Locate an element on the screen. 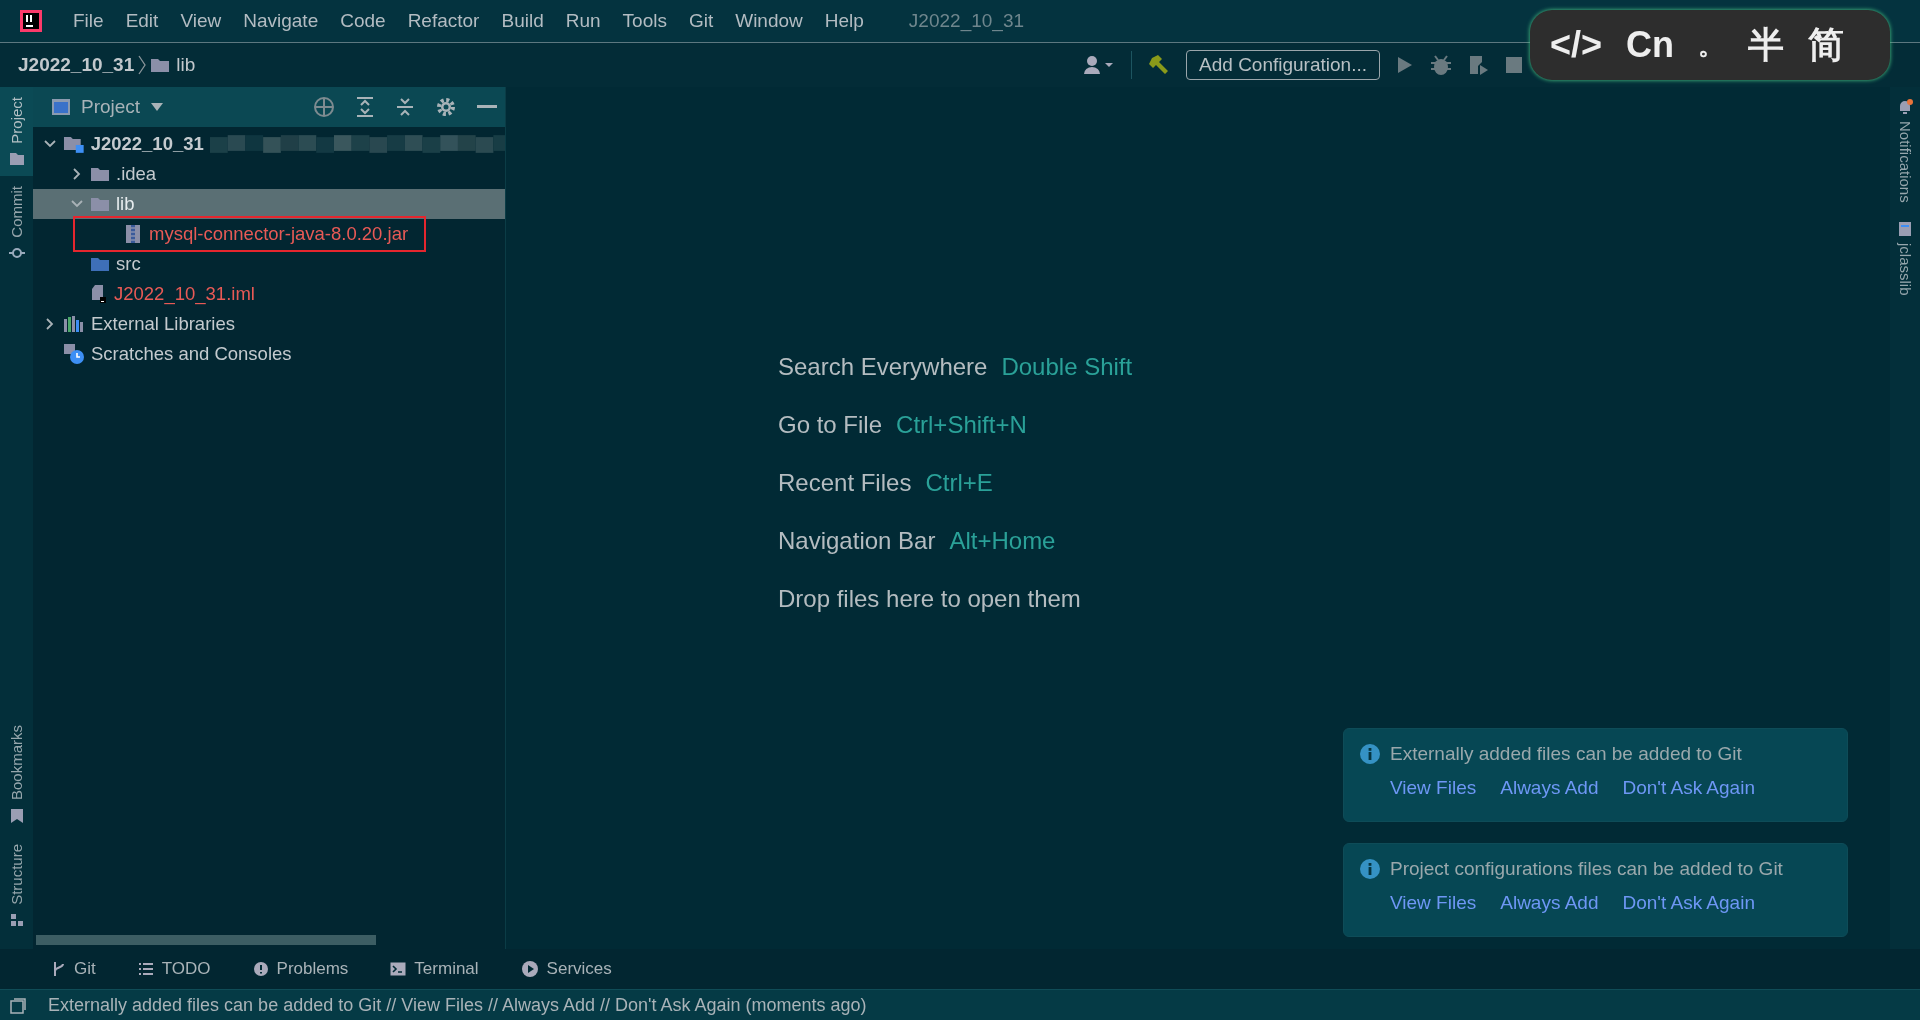  shortcut-text: Alt+Home is located at coordinates (1002, 541).